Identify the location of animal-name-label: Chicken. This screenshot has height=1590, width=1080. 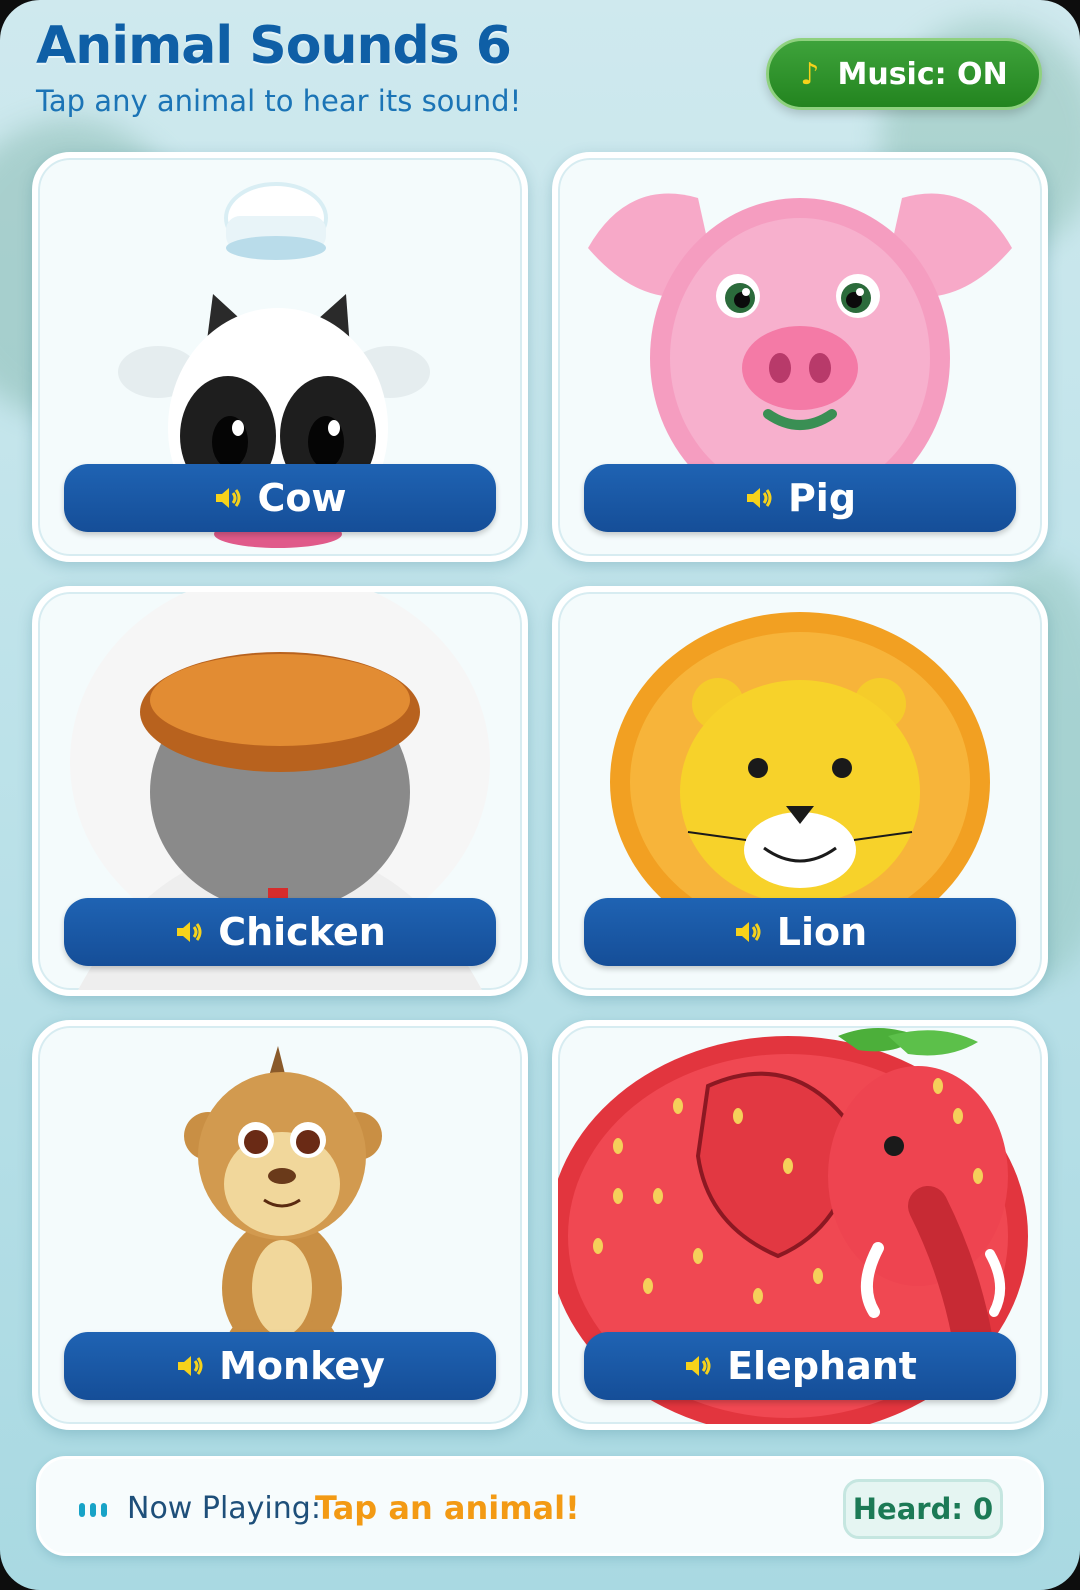
(302, 932).